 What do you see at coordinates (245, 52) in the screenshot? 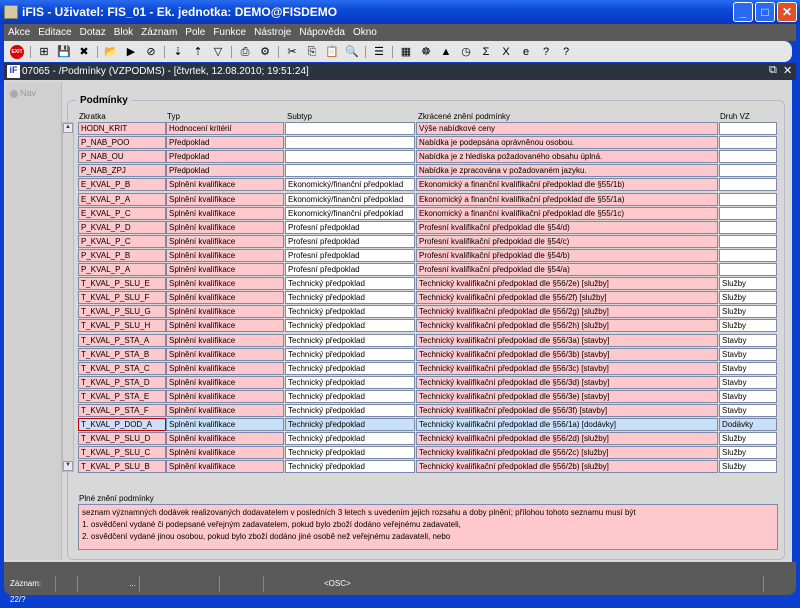
I see `print-icon: ⎙` at bounding box center [245, 52].